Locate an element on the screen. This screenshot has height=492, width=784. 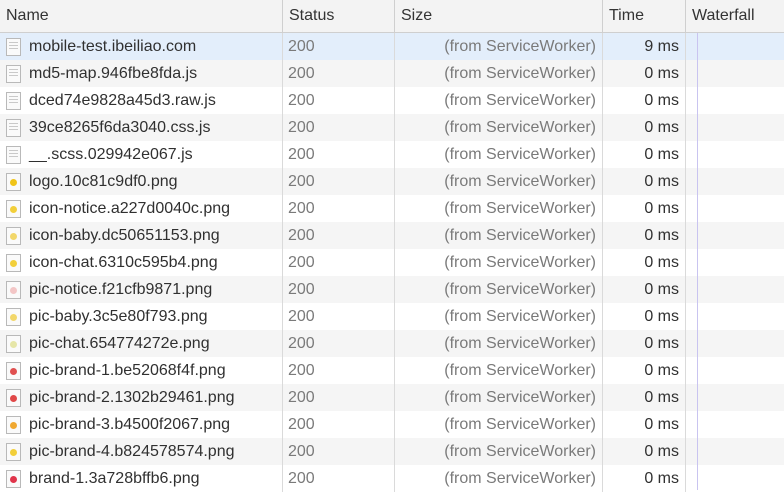
table-header: Name Status Size Time Waterfall is located at coordinates (392, 16).